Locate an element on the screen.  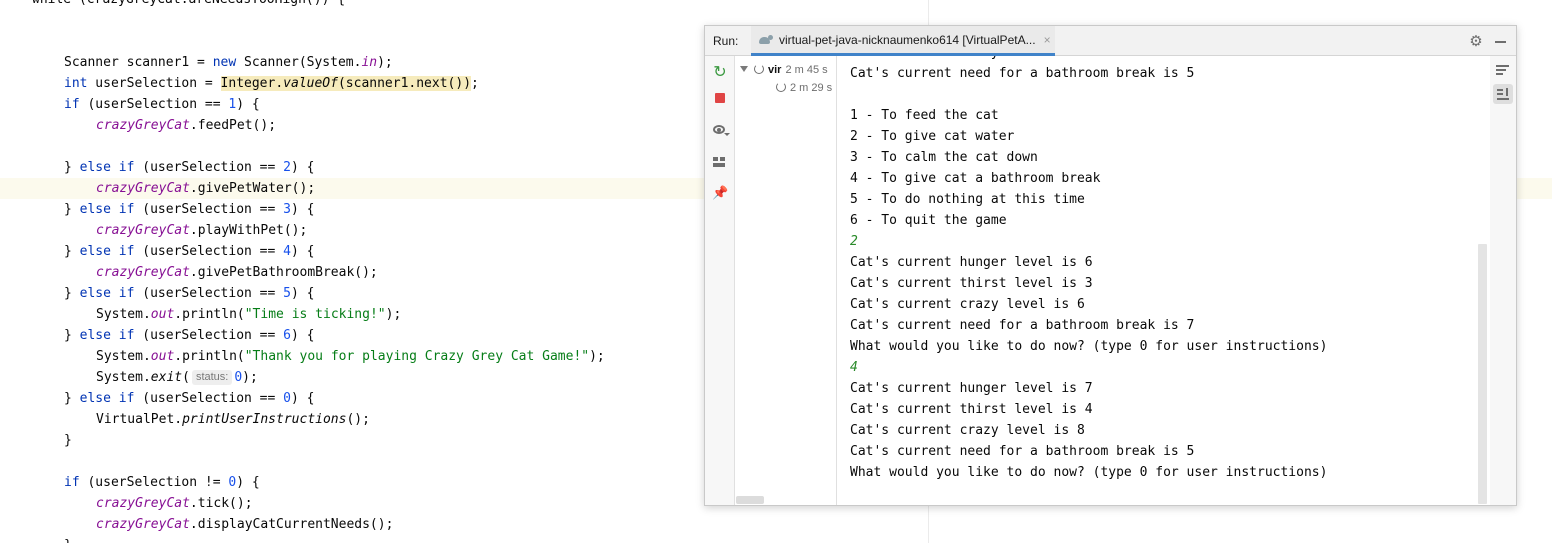
code-token: printUserInstructions is located at coordinates (264, 419).